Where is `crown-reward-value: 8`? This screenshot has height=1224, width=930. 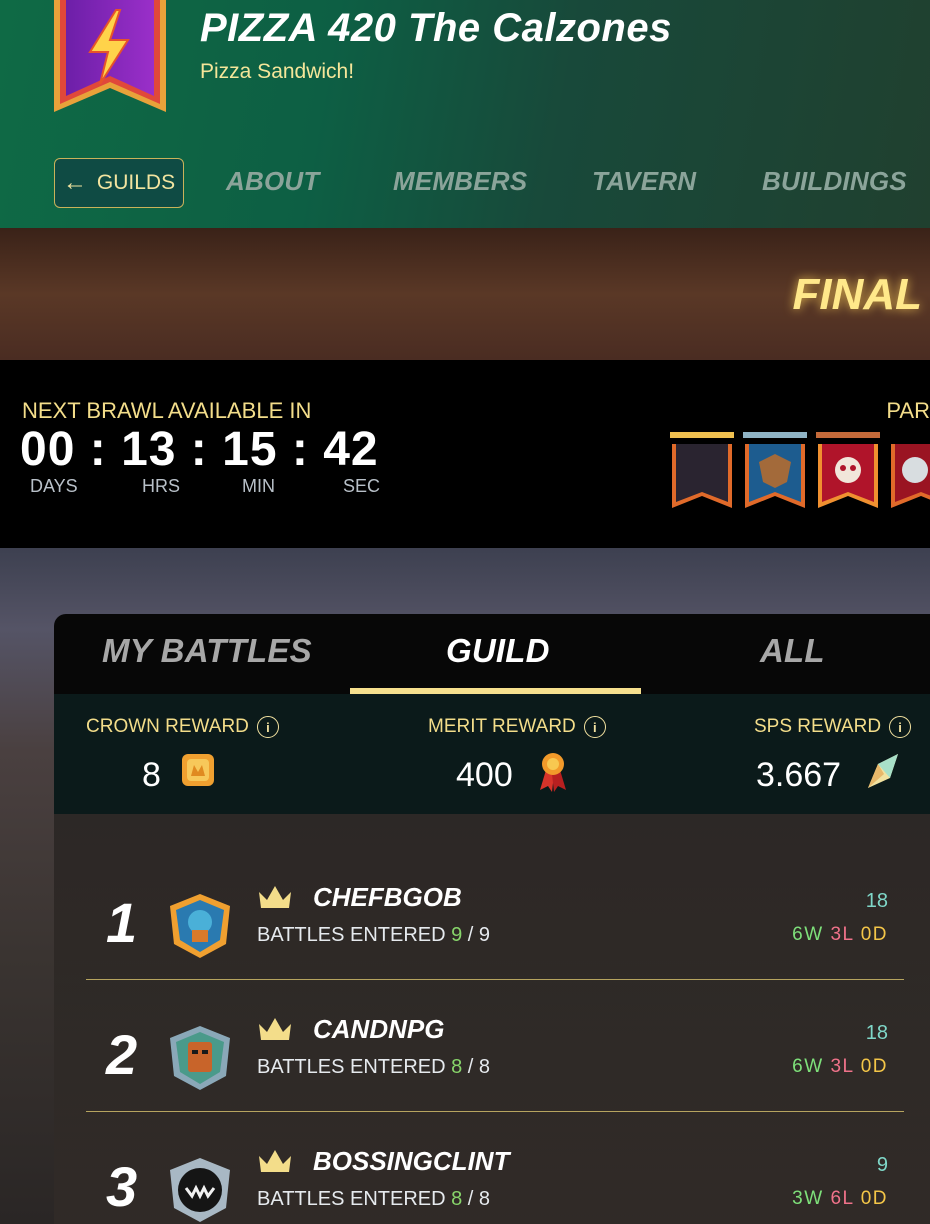 crown-reward-value: 8 is located at coordinates (151, 775).